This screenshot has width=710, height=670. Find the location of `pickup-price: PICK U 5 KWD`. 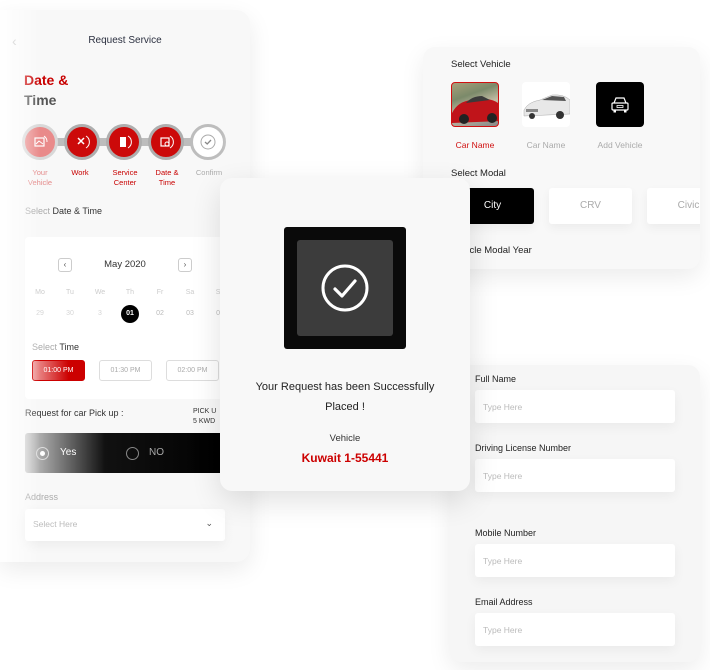

pickup-price: PICK U 5 KWD is located at coordinates (205, 416).